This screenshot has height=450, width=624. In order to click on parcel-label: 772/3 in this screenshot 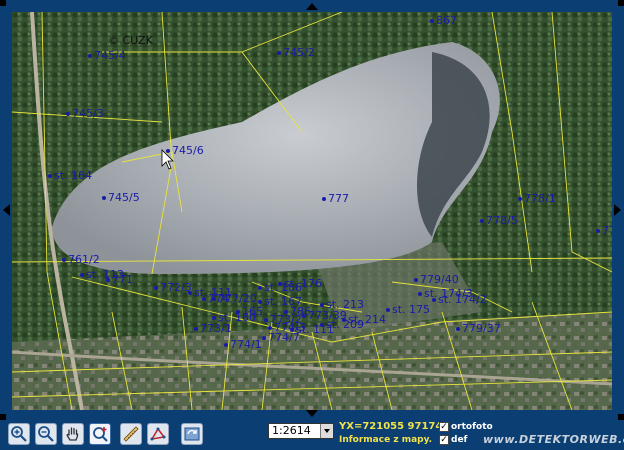, I will do `click(173, 288)`.